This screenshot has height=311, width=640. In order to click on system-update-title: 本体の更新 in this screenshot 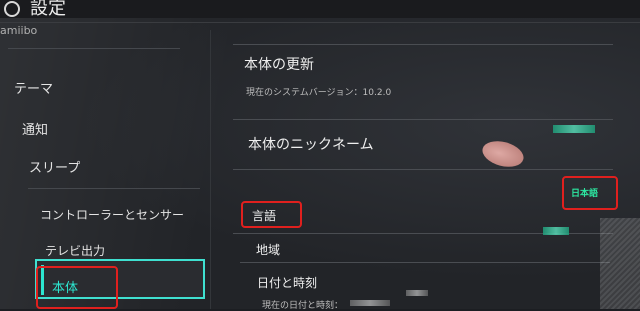, I will do `click(279, 64)`.